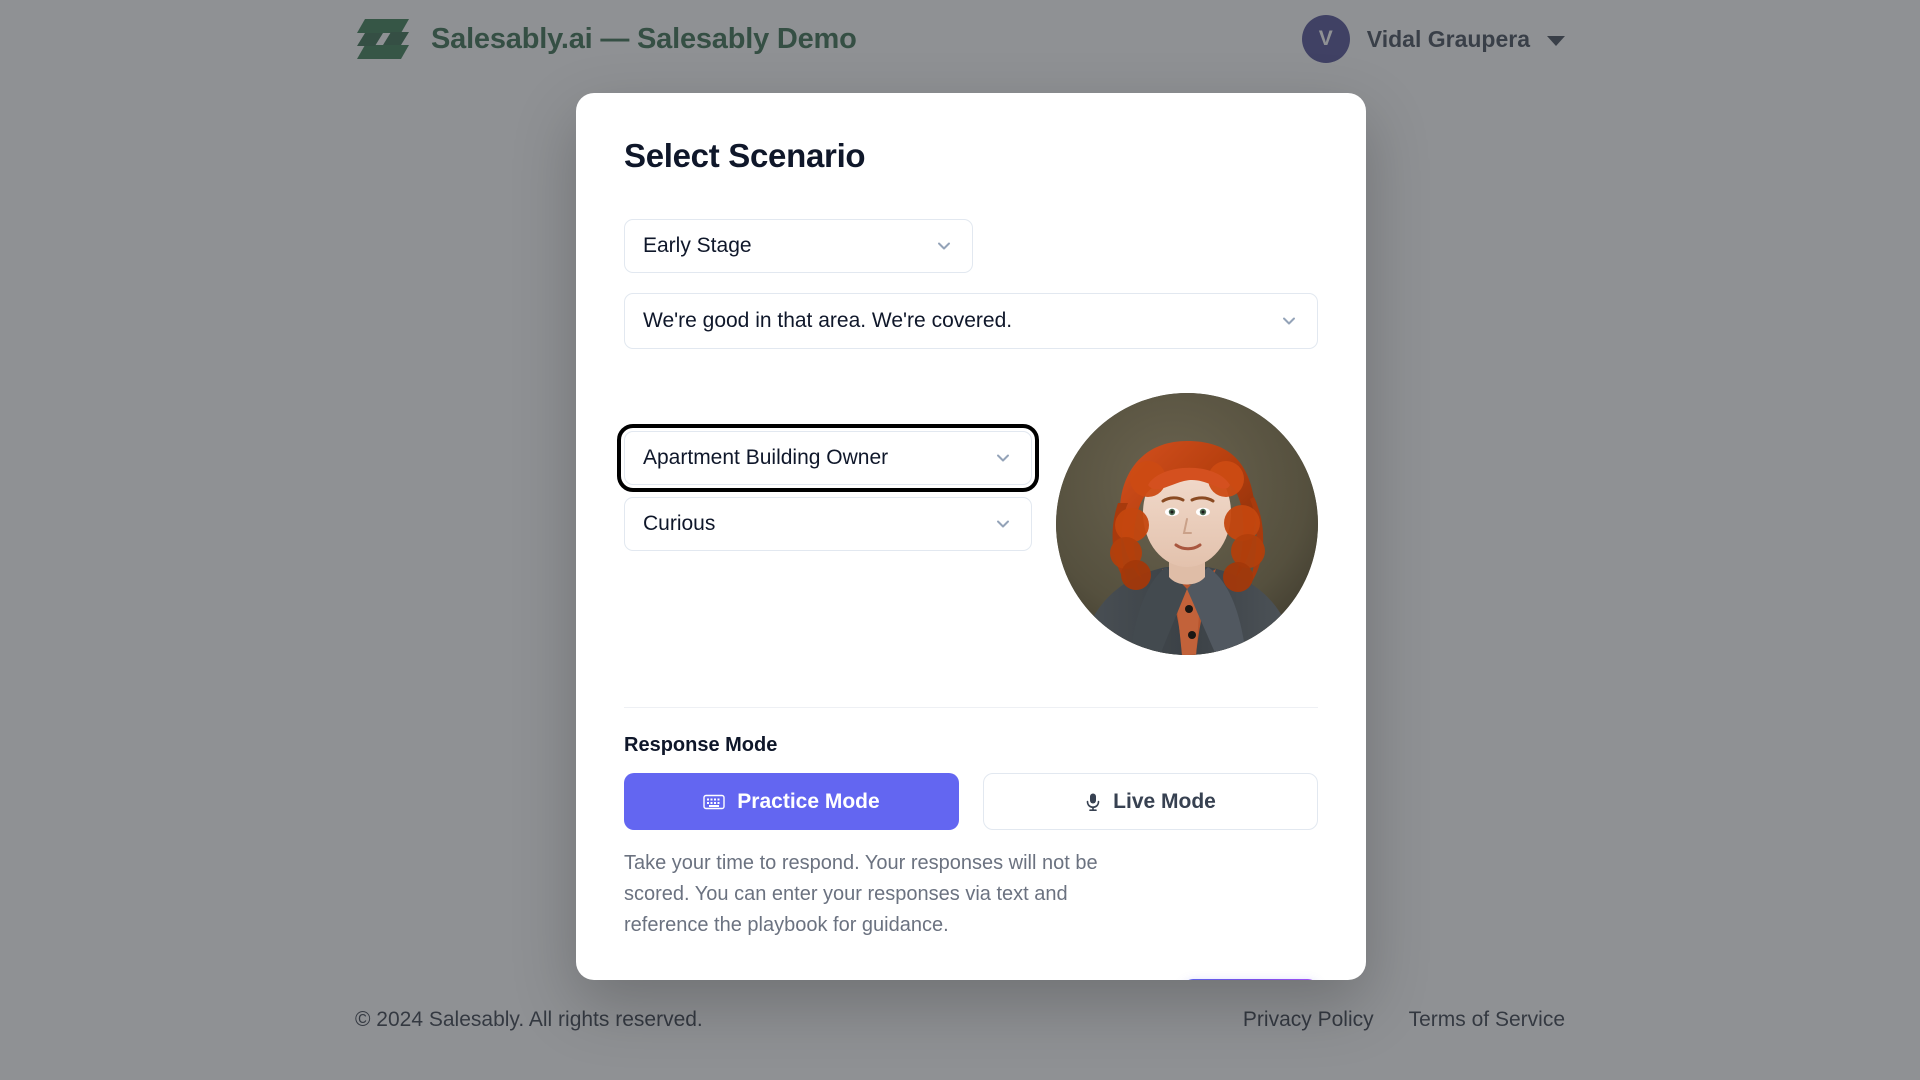  Describe the element at coordinates (971, 801) in the screenshot. I see `response-mode-group: Practice Mode Live Mode` at that location.